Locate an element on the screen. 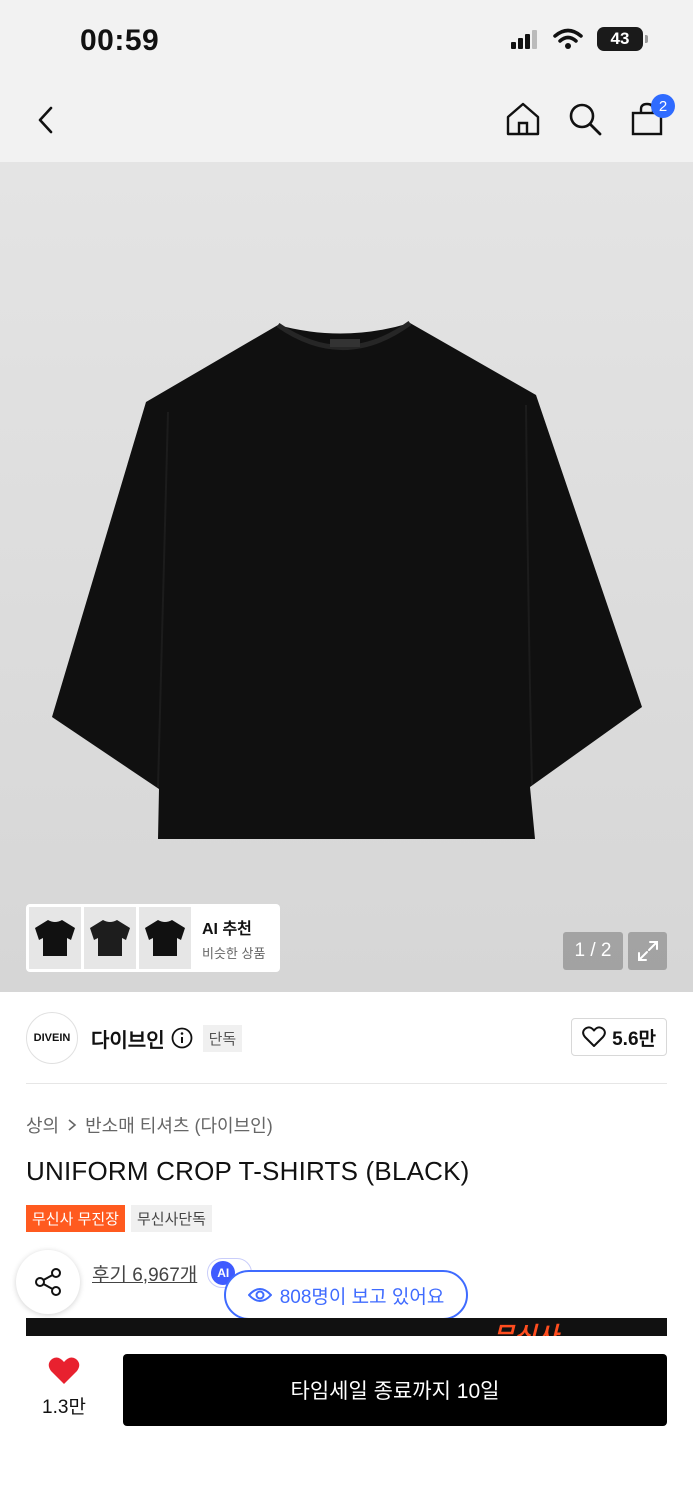  ai-recommend-label: AI 추천 비슷한 상품 is located at coordinates (233, 938).